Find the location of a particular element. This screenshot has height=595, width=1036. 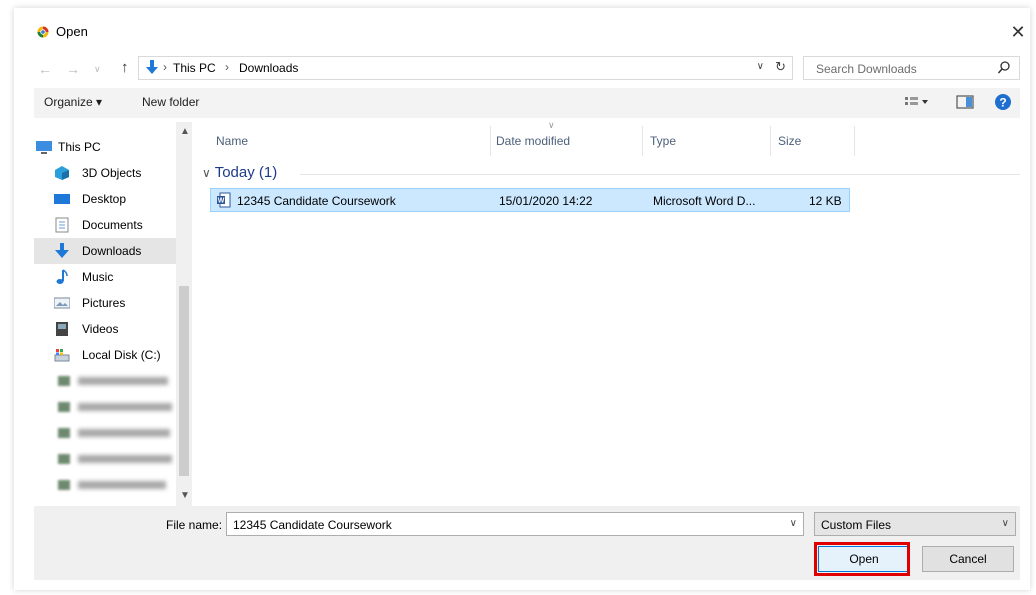

file-type-select: Custom Files ∨ is located at coordinates (915, 524).